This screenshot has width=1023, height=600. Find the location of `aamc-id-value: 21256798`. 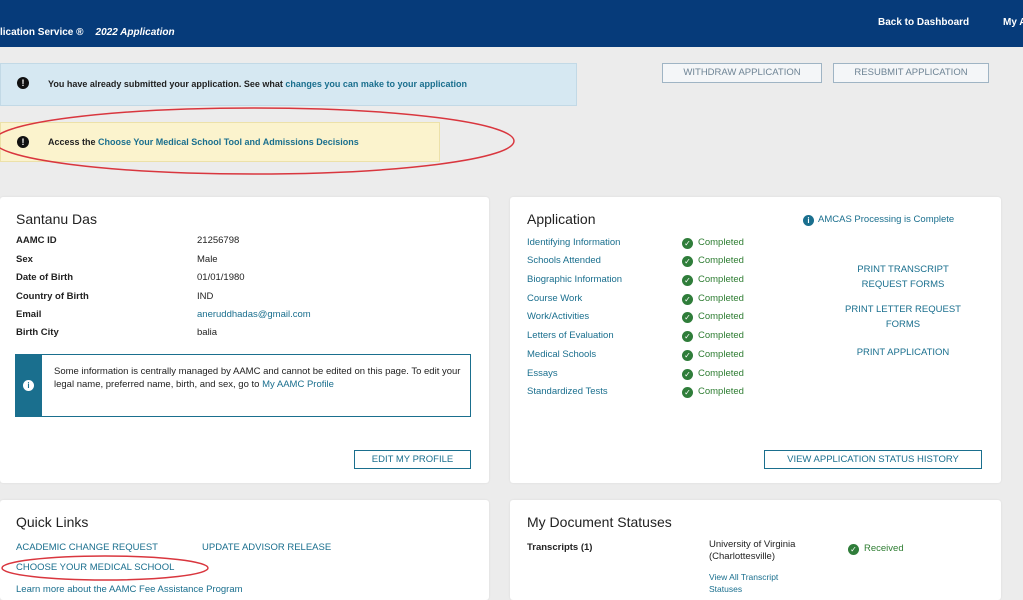

aamc-id-value: 21256798 is located at coordinates (218, 240).